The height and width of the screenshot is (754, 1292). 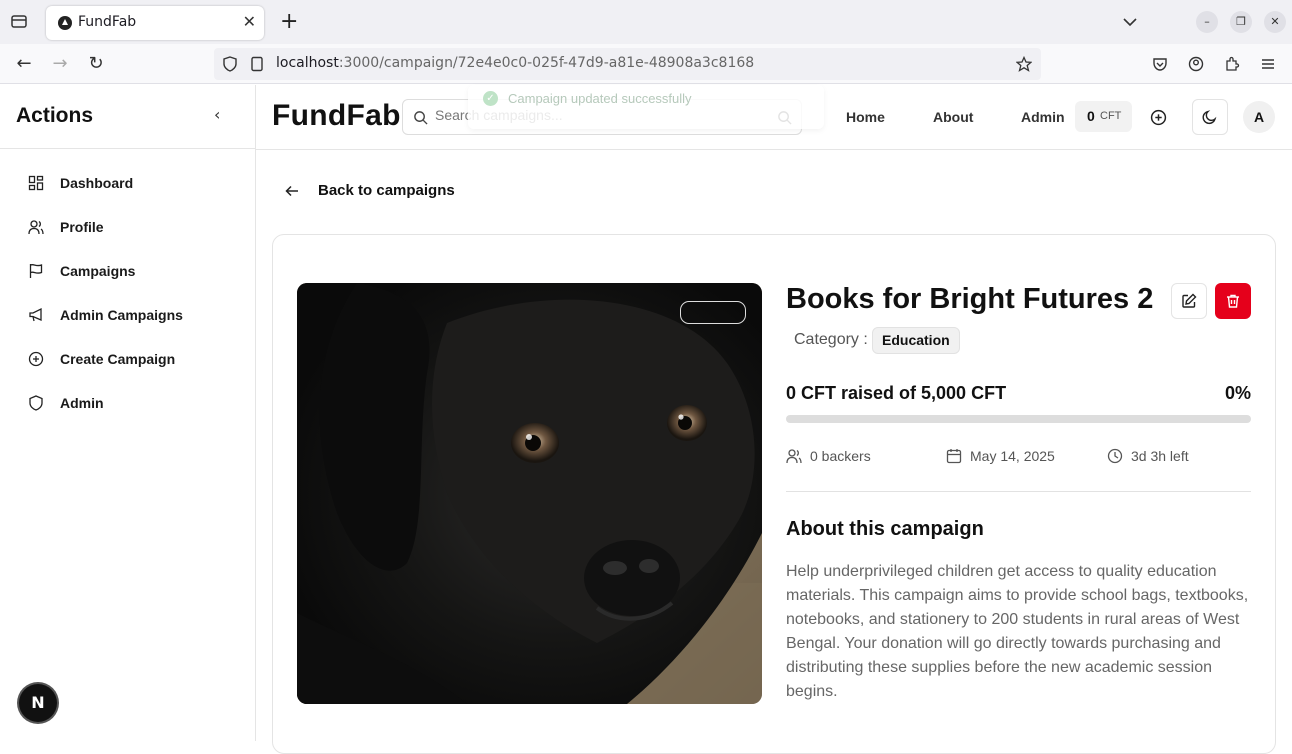 I want to click on sidebar-item-create-campaign: Create Campaign, so click(x=128, y=359).